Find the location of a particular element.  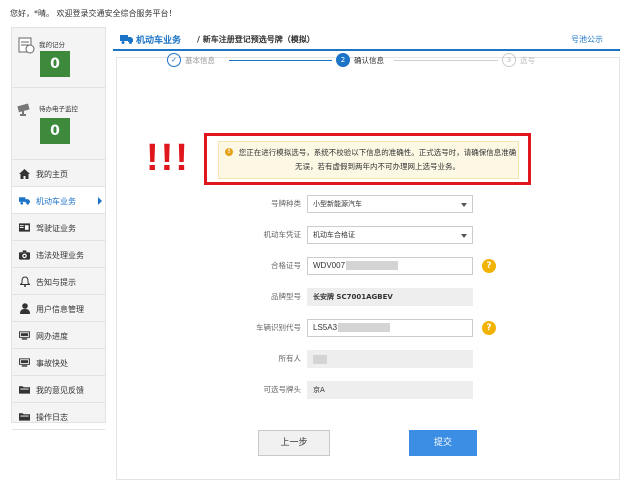

sidebar-item-label: 机动车业务 is located at coordinates (56, 201).